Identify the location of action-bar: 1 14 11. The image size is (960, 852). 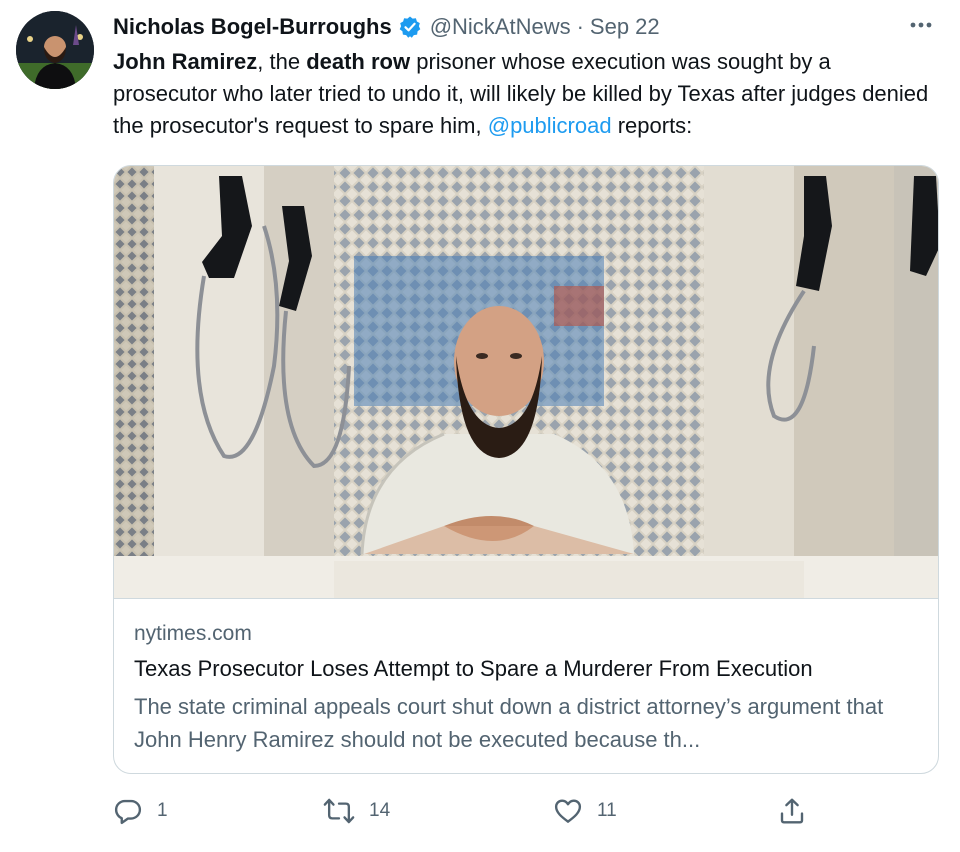
(463, 811).